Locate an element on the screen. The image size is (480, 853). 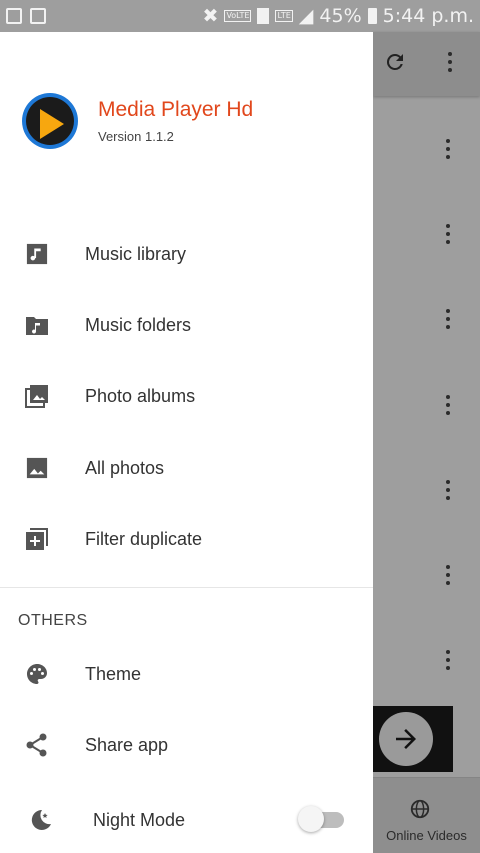
music-folder-icon is located at coordinates (37, 325).